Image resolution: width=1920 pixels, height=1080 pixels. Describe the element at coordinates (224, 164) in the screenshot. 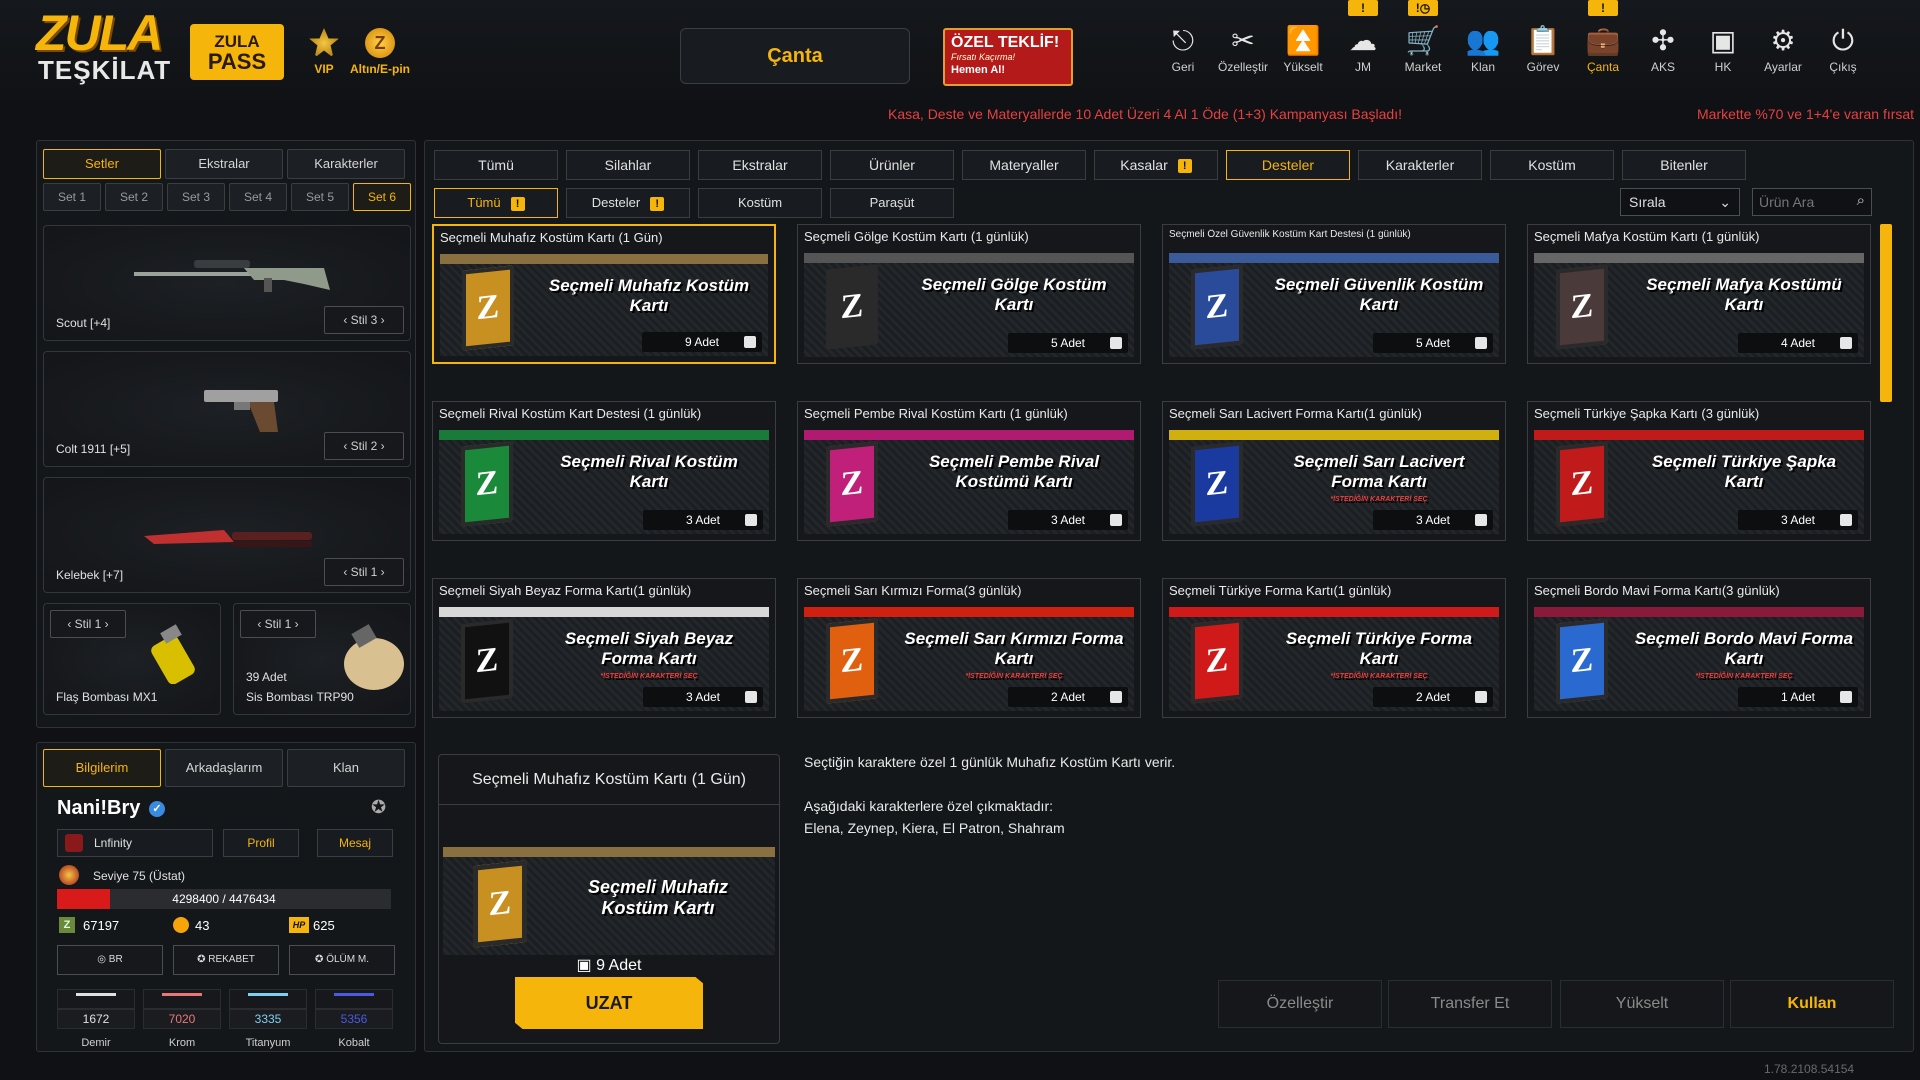

I see `tab-ekstralar: Ekstralar` at that location.